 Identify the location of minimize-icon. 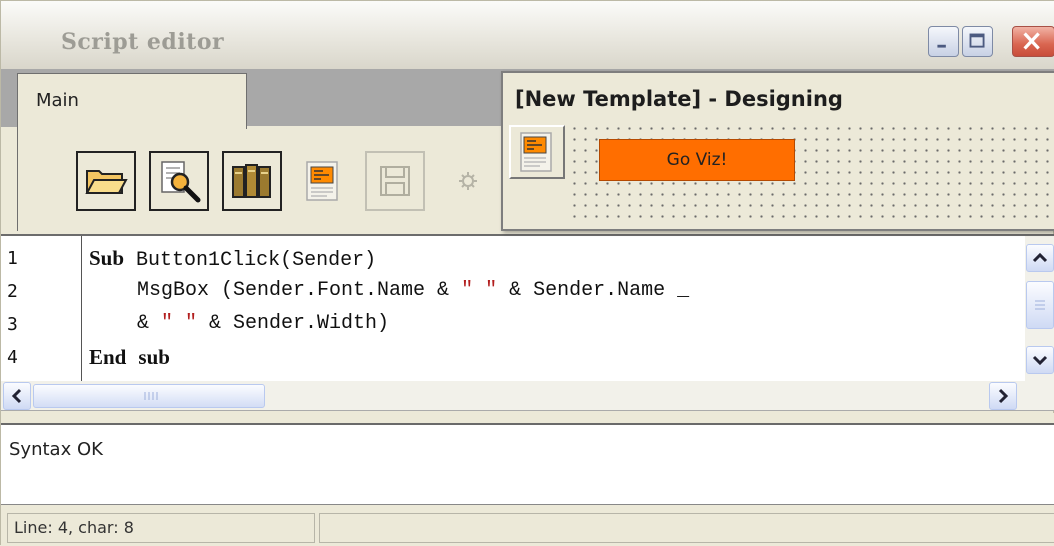
(941, 46).